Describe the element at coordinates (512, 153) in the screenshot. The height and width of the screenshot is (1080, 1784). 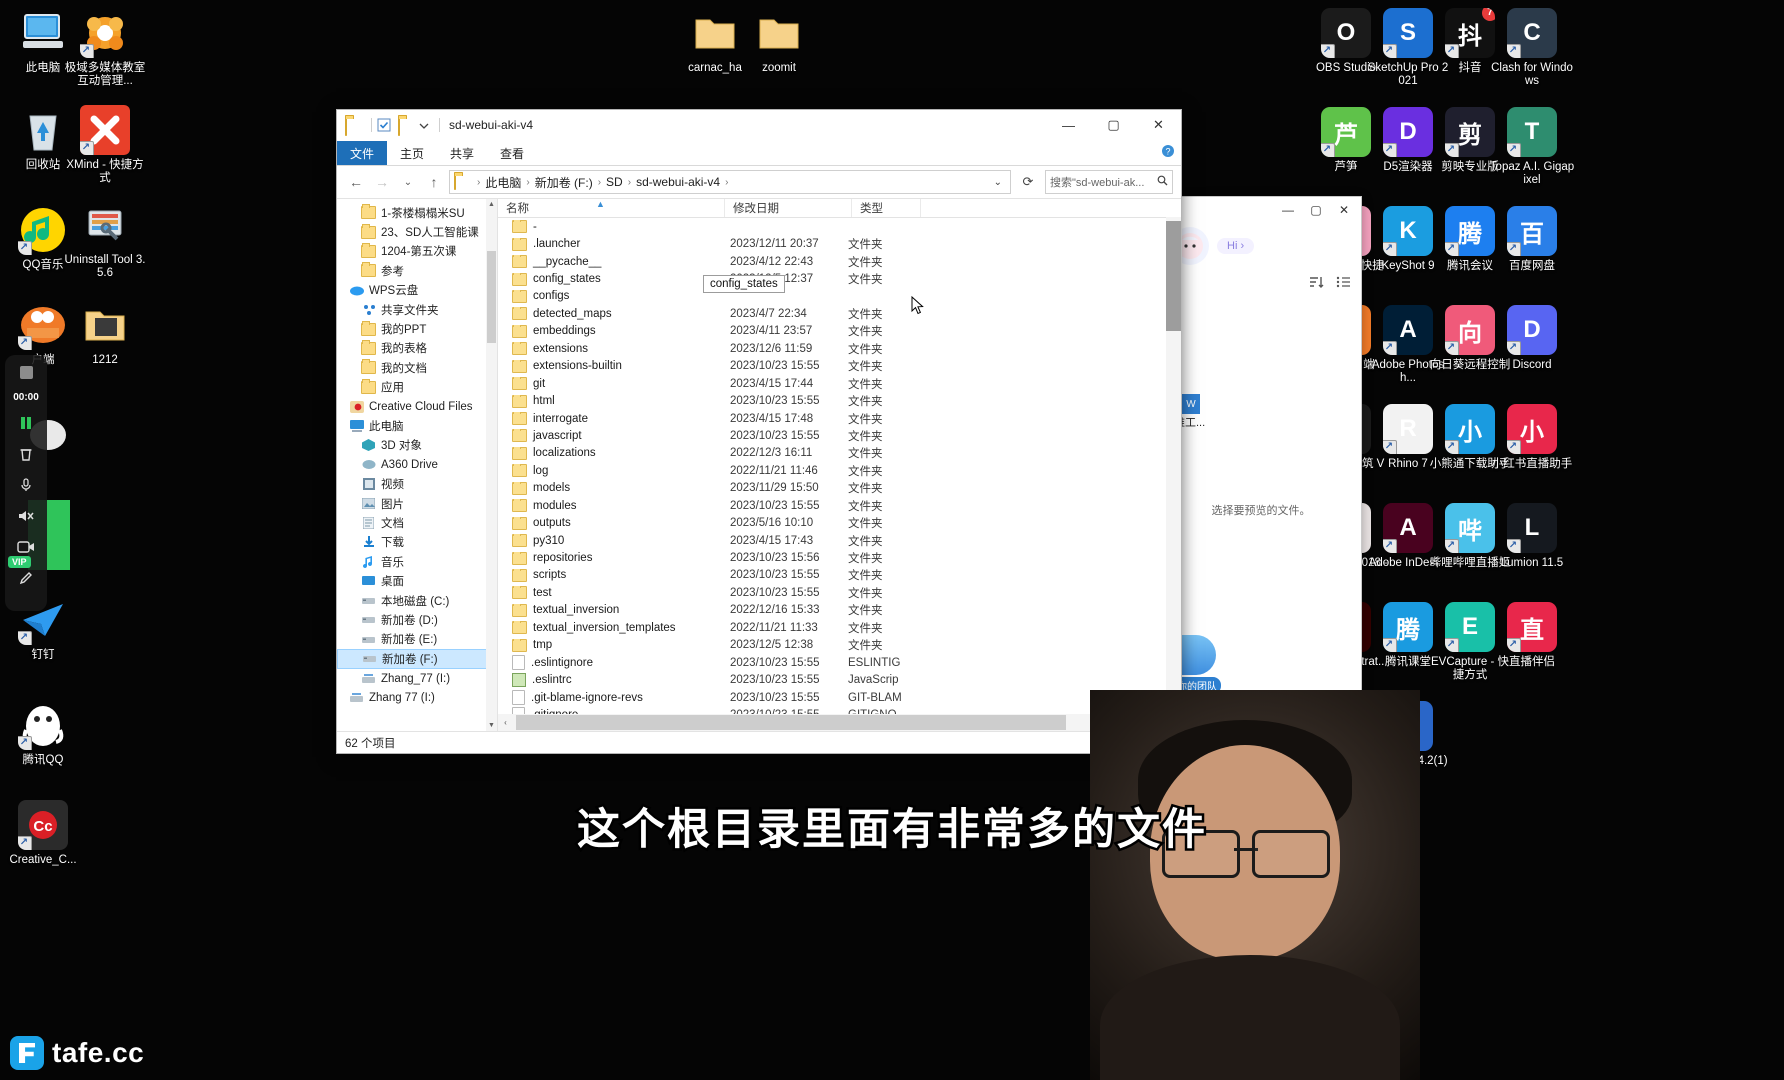
I see `tab-view: 查看` at that location.